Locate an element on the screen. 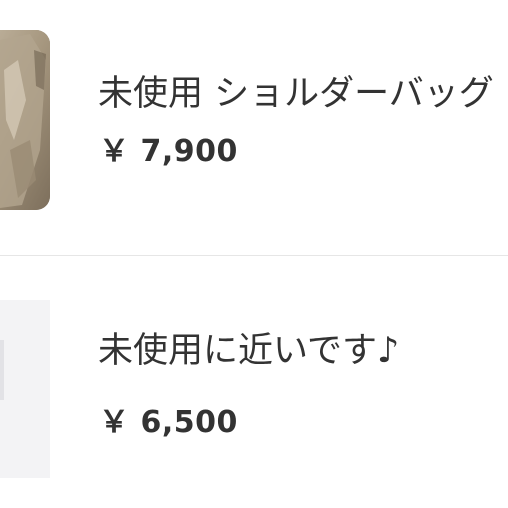 The height and width of the screenshot is (508, 508). shoulder-bag-photo-icon is located at coordinates (25, 120).